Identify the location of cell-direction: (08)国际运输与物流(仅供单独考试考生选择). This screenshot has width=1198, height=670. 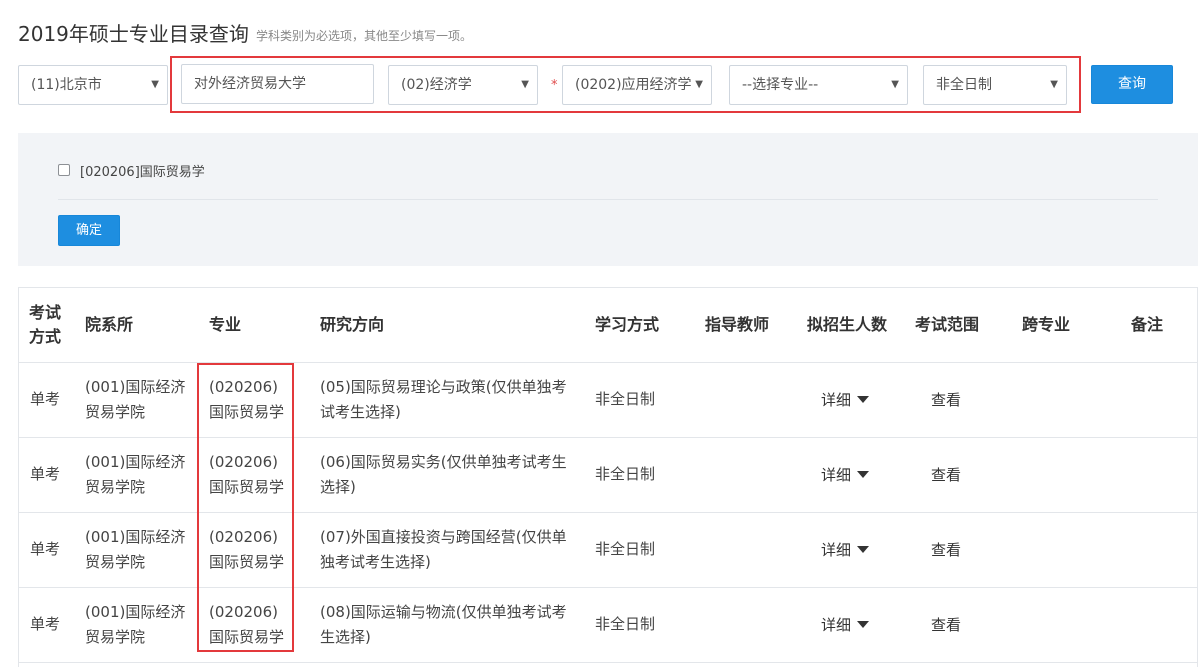
(443, 624).